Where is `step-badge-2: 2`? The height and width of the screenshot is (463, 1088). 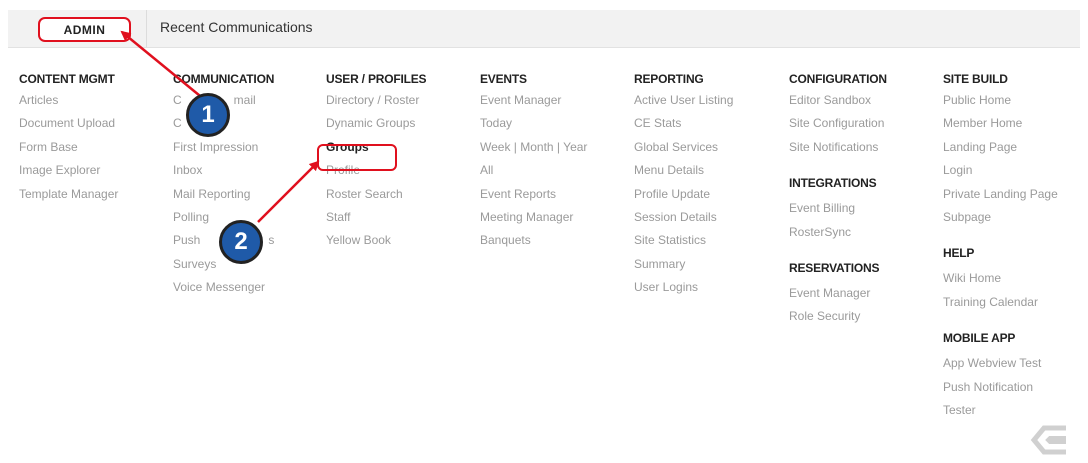
step-badge-2: 2 is located at coordinates (241, 242).